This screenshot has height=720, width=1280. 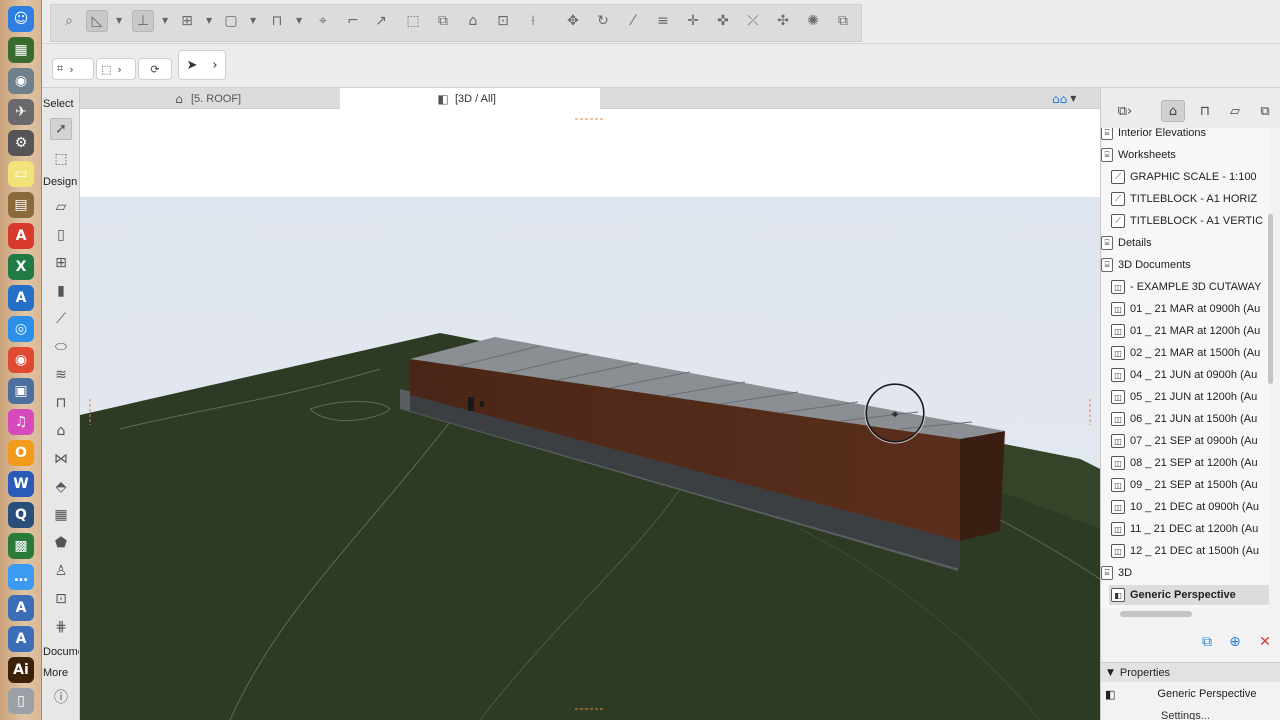 What do you see at coordinates (1189, 529) in the screenshot?
I see `navigator-item: ◫ 11 _ 21 DEC at 1200h (Au` at bounding box center [1189, 529].